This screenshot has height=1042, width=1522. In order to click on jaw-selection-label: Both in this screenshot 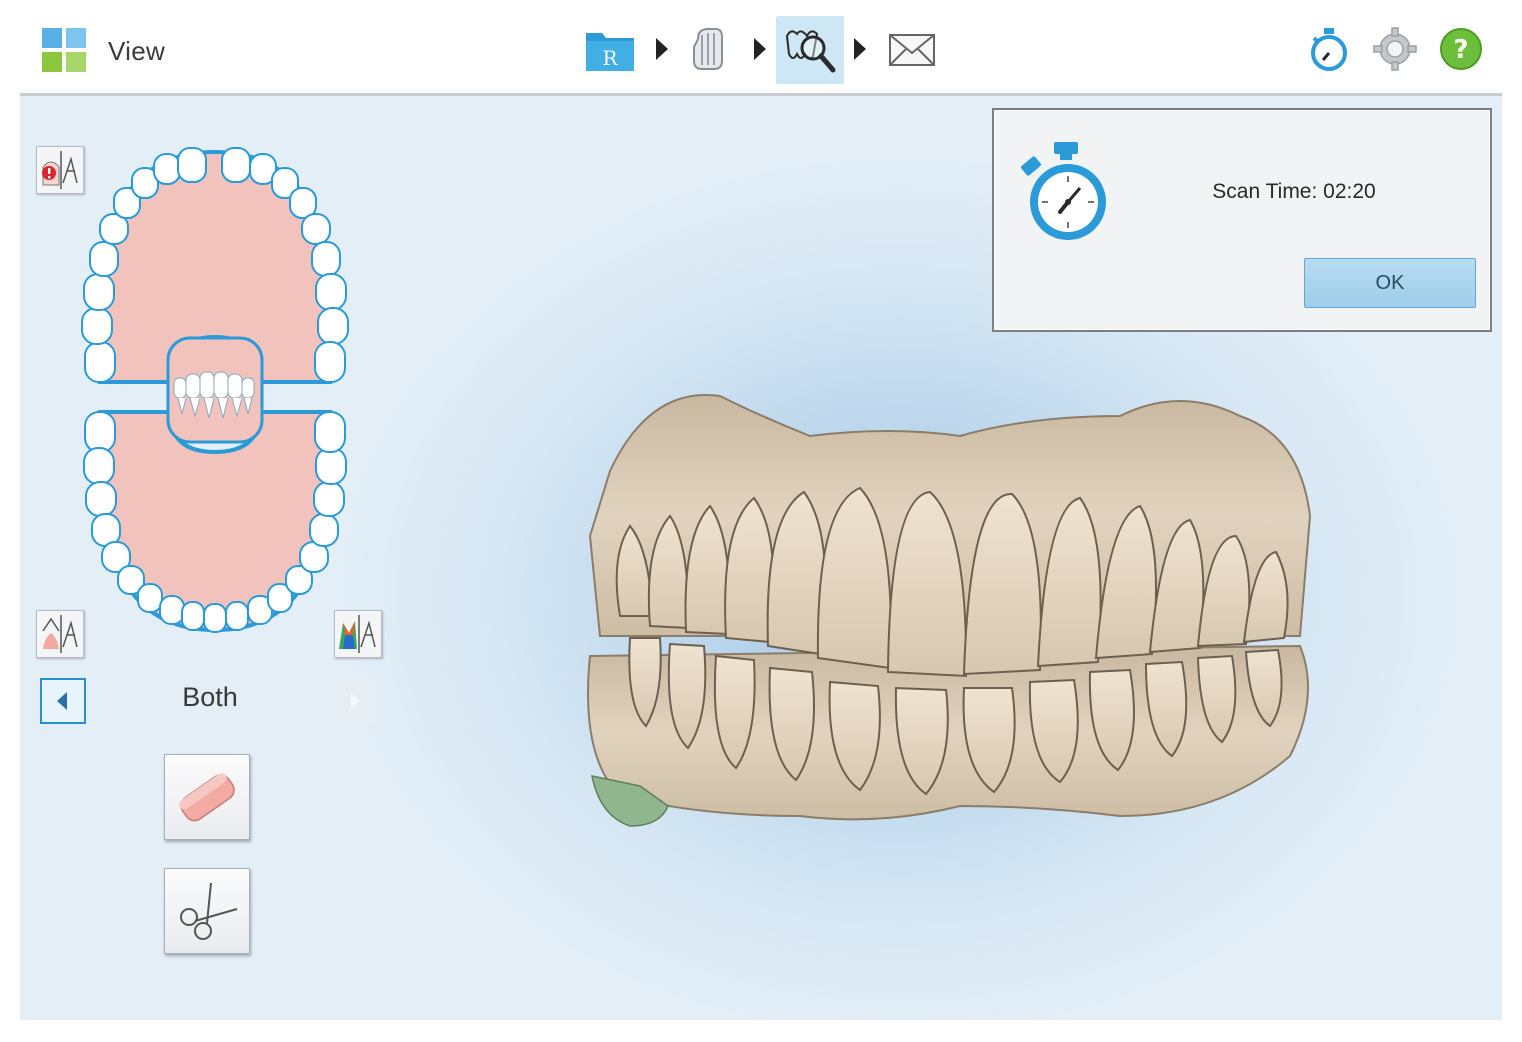, I will do `click(210, 697)`.